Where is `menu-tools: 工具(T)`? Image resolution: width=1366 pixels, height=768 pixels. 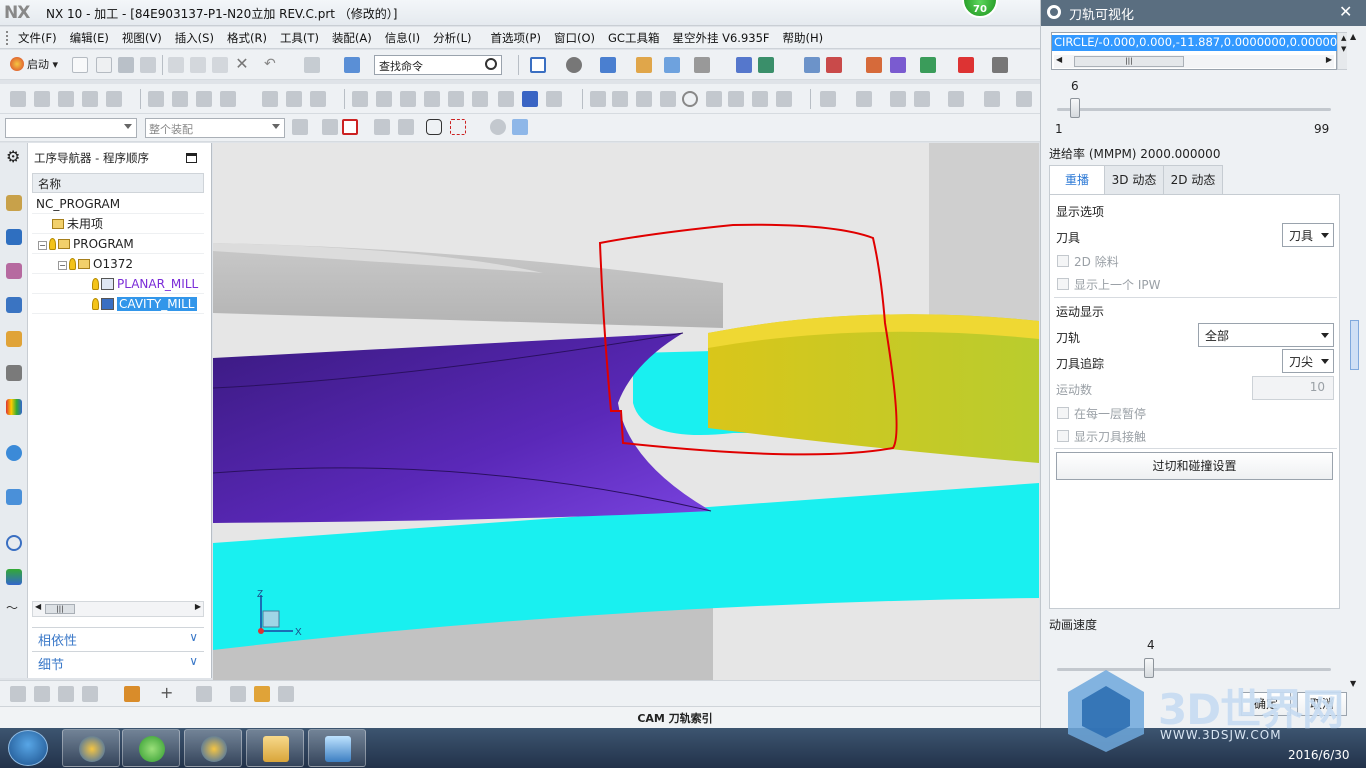
menu-tools: 工具(T) is located at coordinates (299, 38).